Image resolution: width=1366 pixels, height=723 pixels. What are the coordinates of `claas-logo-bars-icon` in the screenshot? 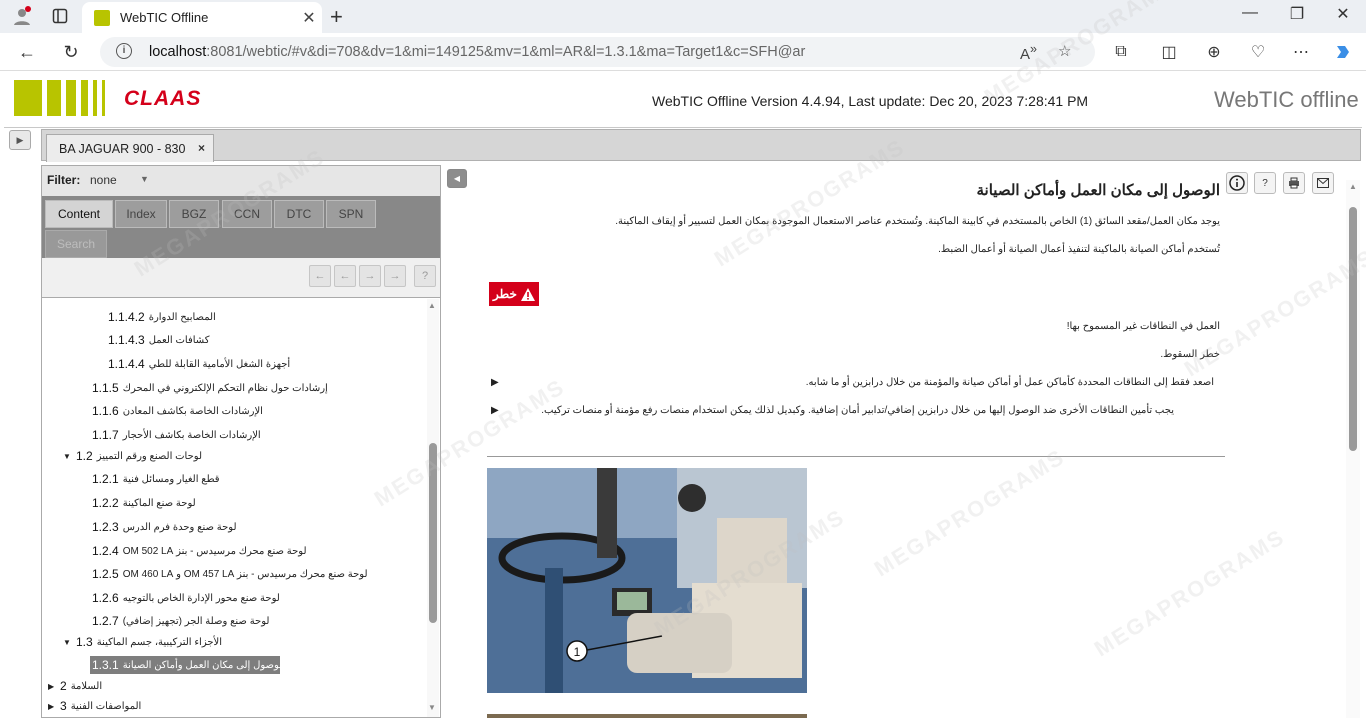 It's located at (59, 98).